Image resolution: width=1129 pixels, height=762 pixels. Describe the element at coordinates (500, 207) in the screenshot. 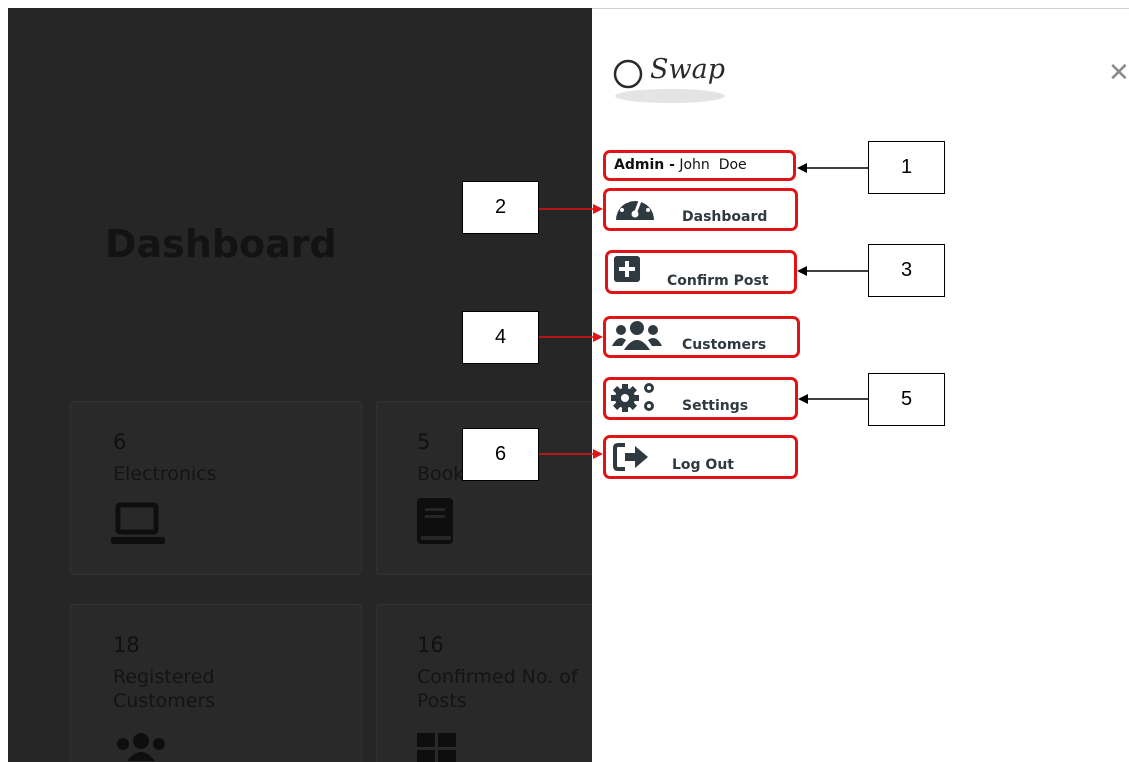

I see `callout-2: 2` at that location.